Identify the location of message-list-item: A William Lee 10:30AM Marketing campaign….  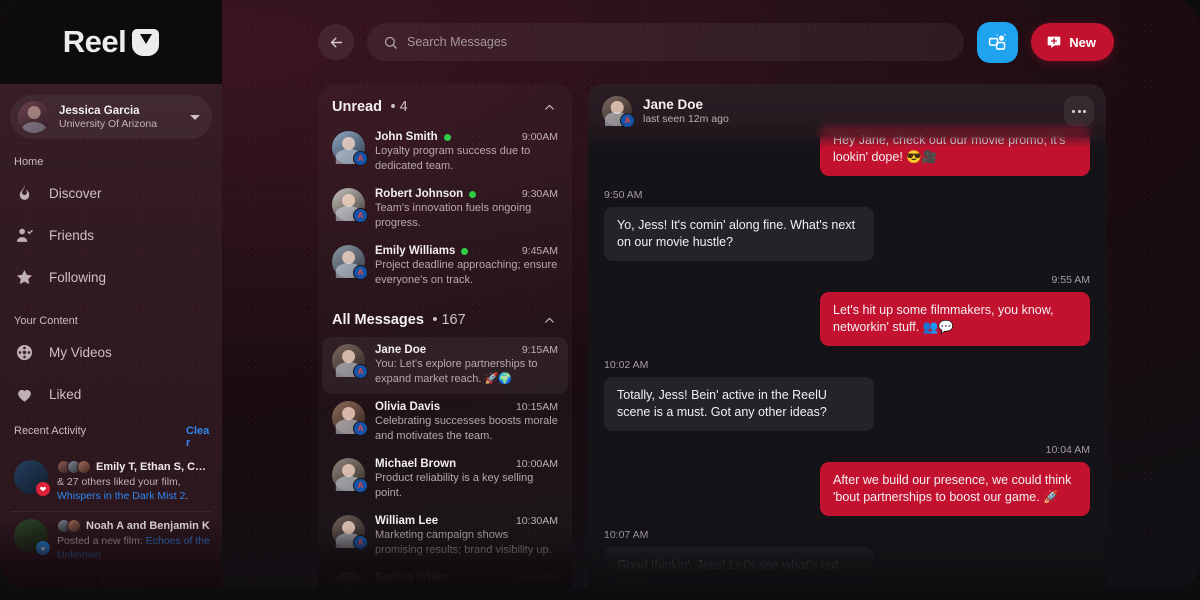
(445, 536).